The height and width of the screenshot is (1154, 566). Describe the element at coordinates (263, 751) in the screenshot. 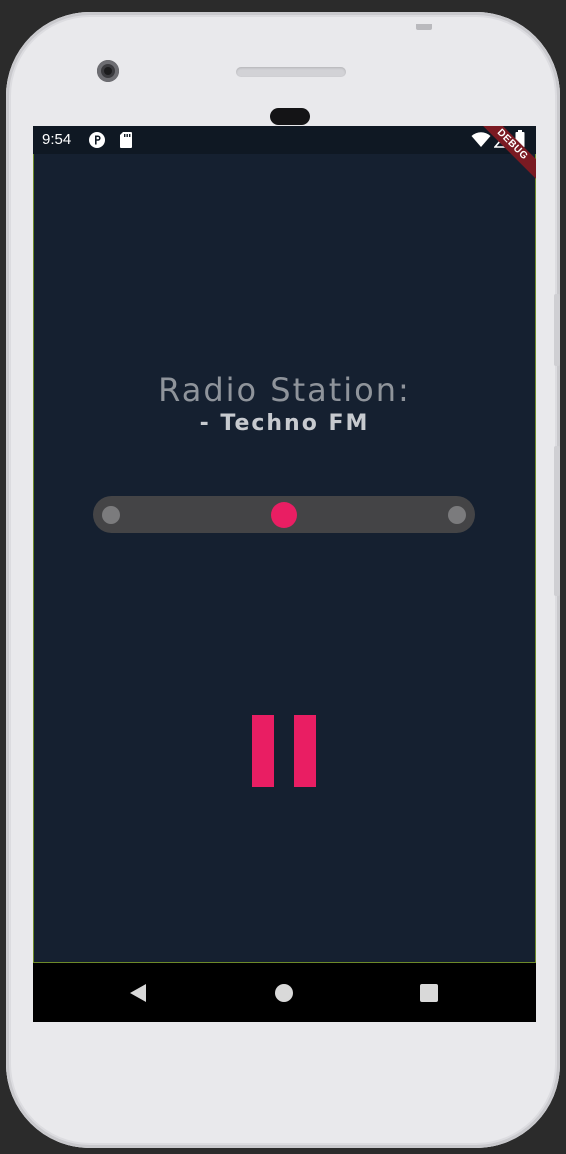

I see `pause-icon` at that location.